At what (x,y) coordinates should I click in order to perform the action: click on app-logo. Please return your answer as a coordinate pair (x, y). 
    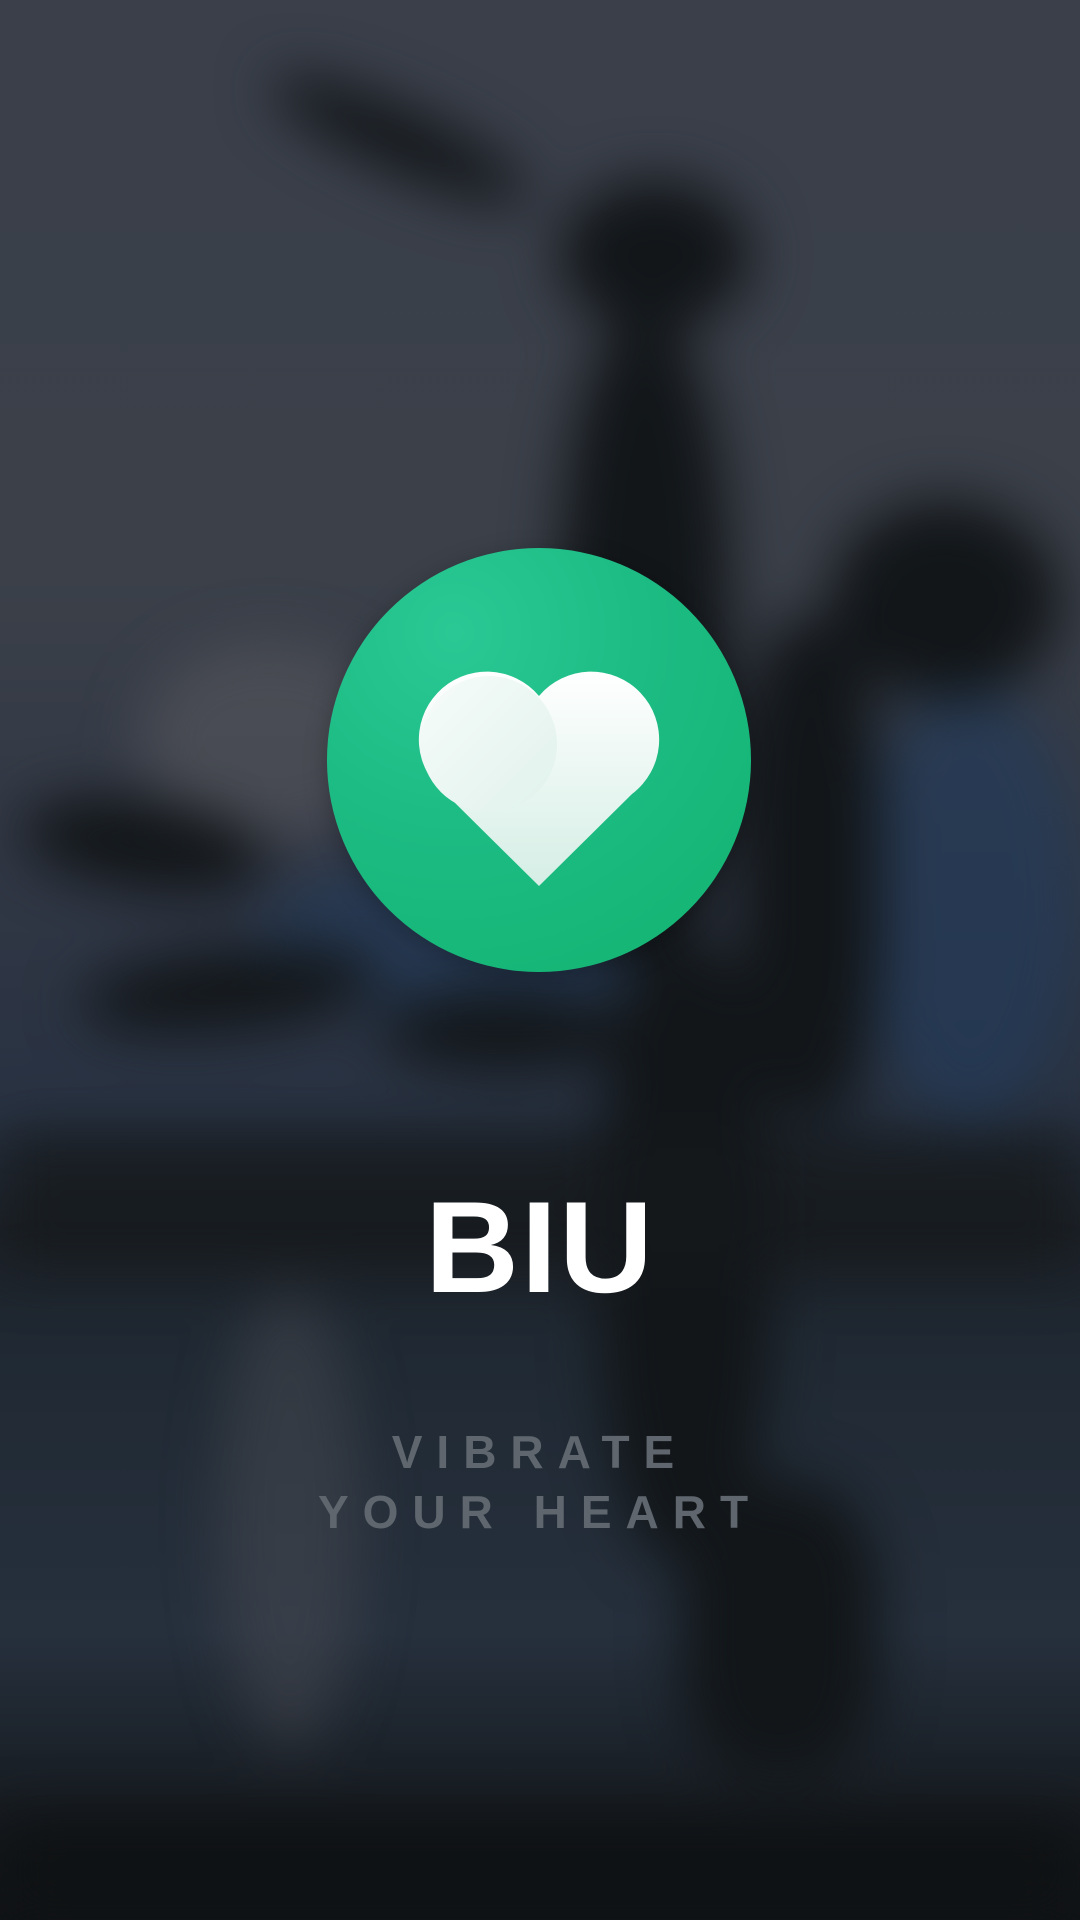
    Looking at the image, I should click on (539, 760).